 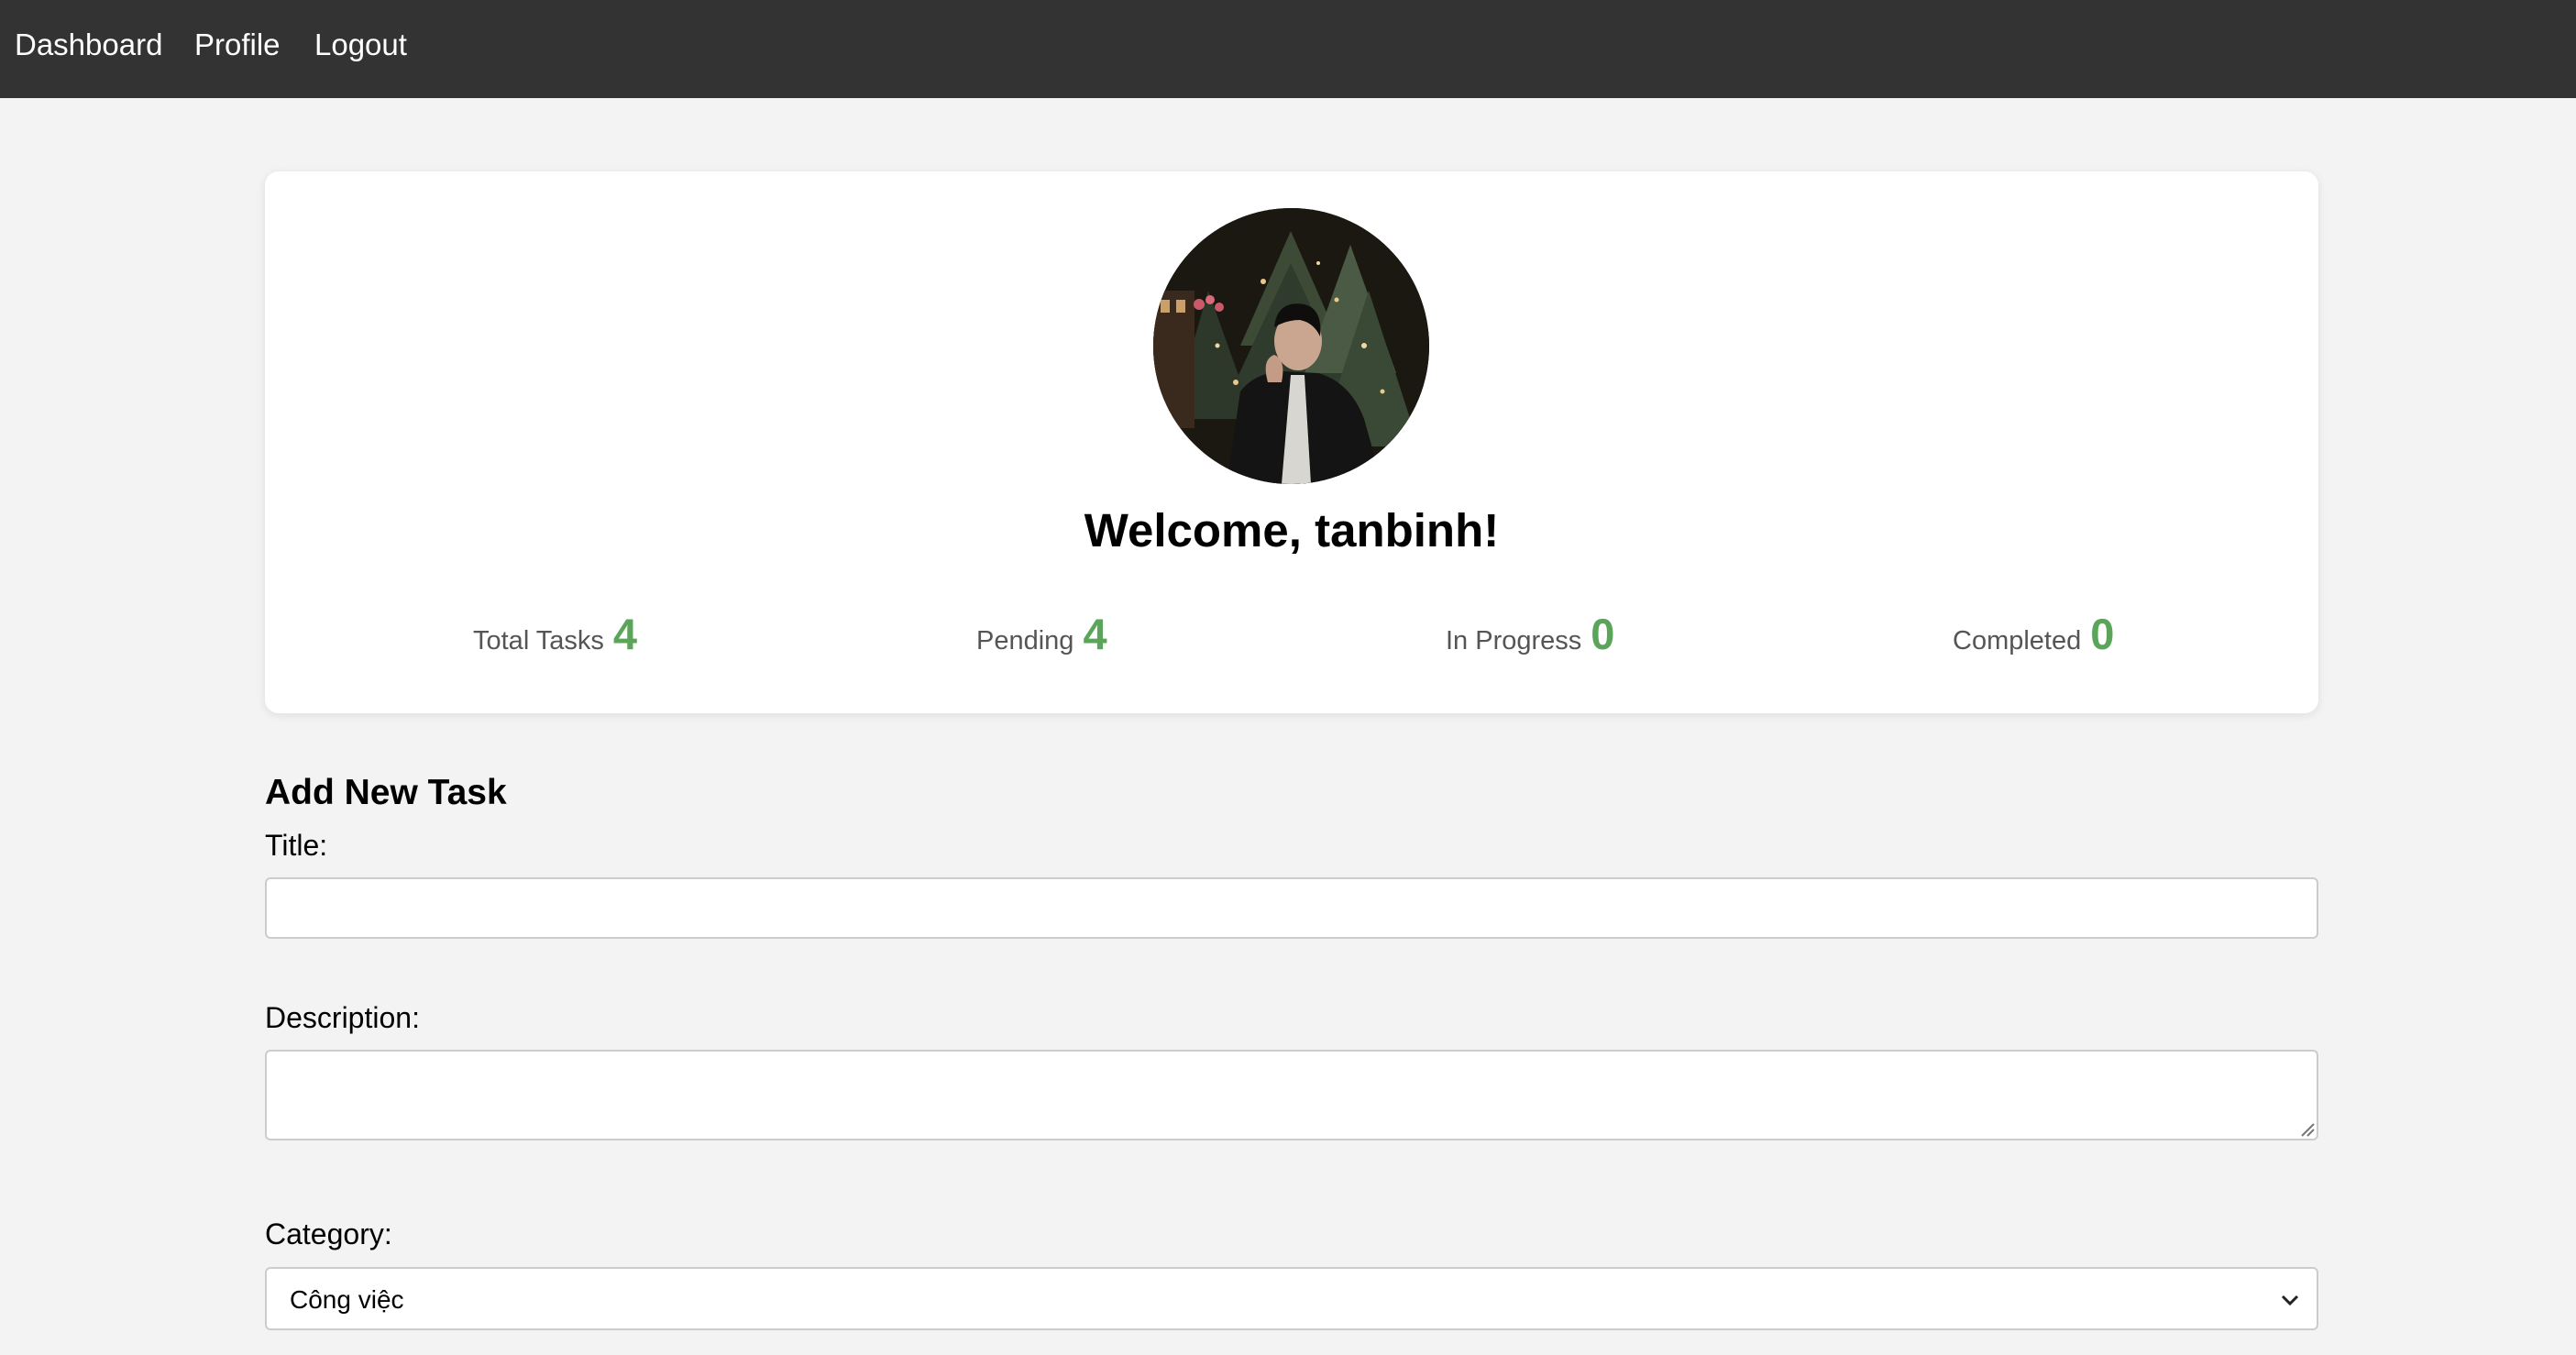 I want to click on top-navbar: Dashboard Profile Logout, so click(x=1288, y=49).